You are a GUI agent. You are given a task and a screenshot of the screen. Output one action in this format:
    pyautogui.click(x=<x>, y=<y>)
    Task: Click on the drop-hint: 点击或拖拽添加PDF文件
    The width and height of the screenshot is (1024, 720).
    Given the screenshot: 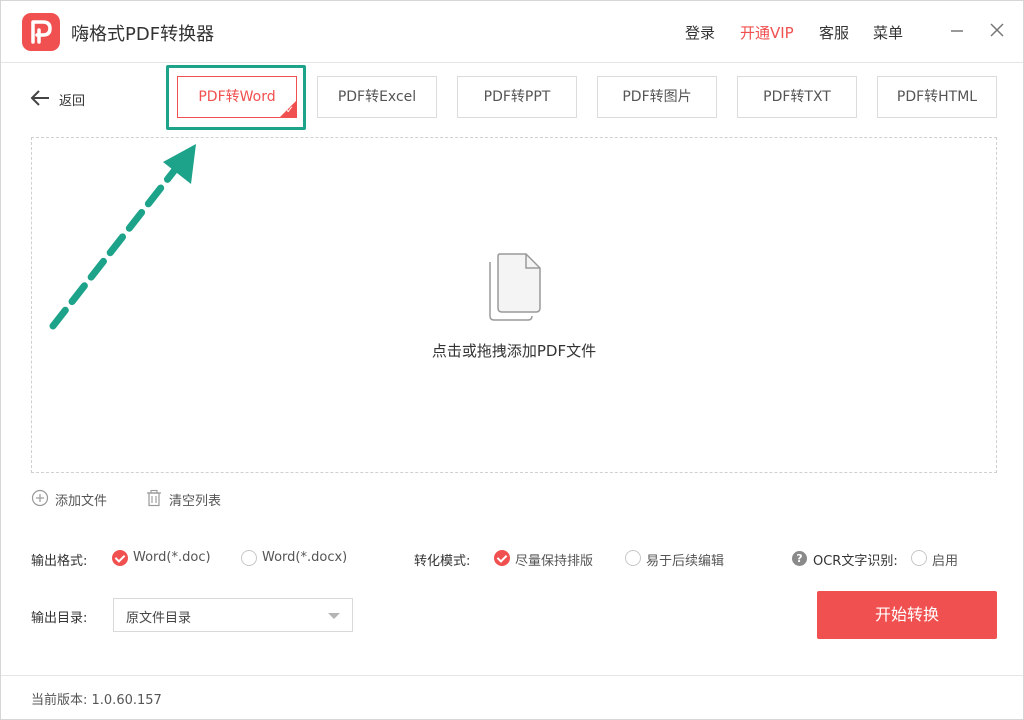 What is the action you would take?
    pyautogui.click(x=514, y=351)
    